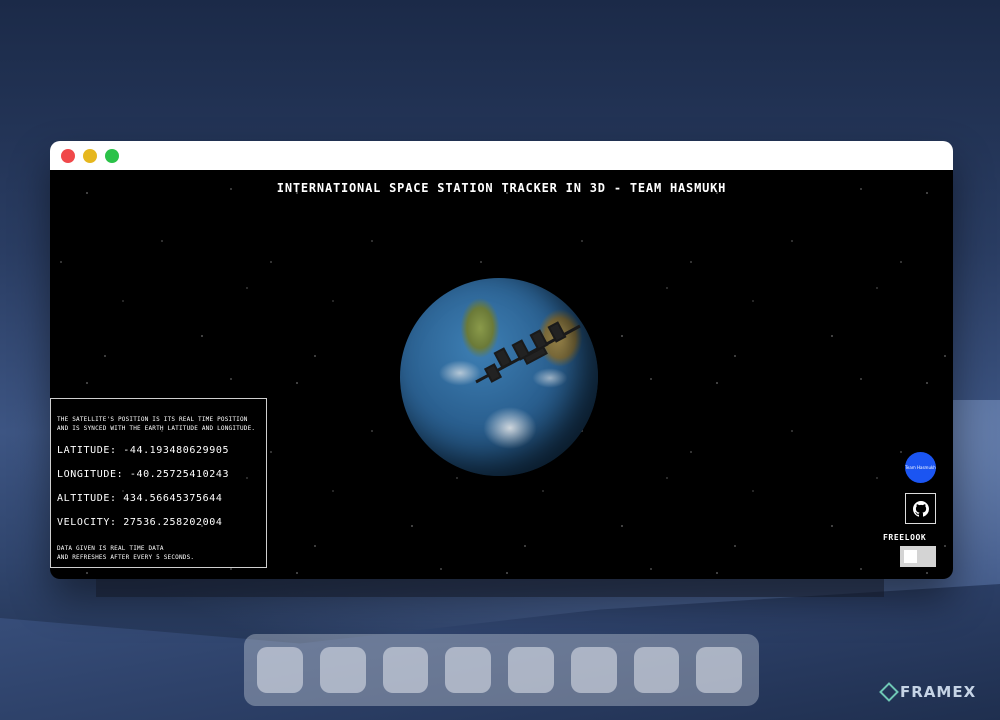 The height and width of the screenshot is (720, 1000). I want to click on freelook-toggle-knob, so click(910, 556).